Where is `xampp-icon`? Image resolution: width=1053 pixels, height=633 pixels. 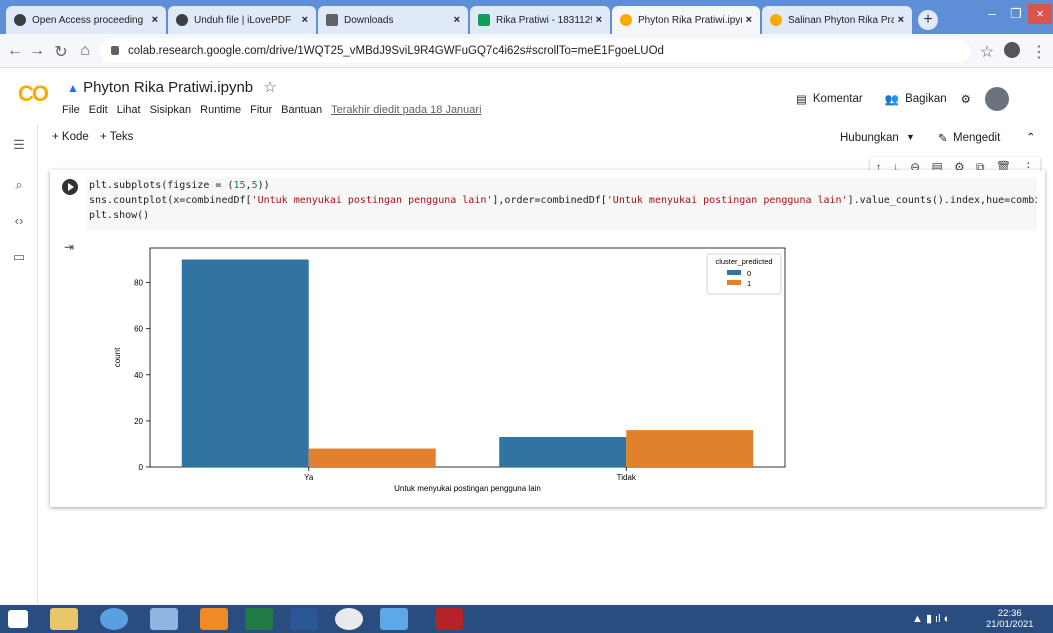
xampp-icon is located at coordinates (214, 619).